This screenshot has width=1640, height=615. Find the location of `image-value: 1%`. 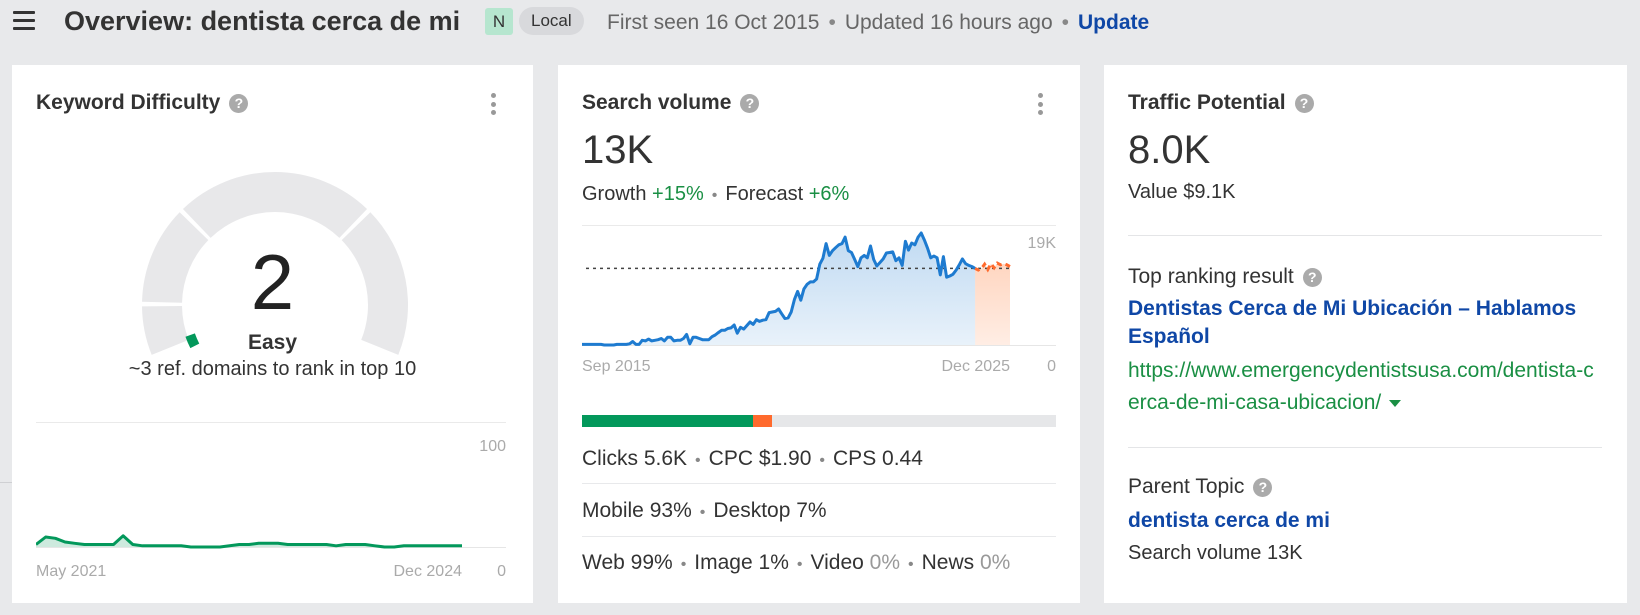

image-value: 1% is located at coordinates (773, 562).